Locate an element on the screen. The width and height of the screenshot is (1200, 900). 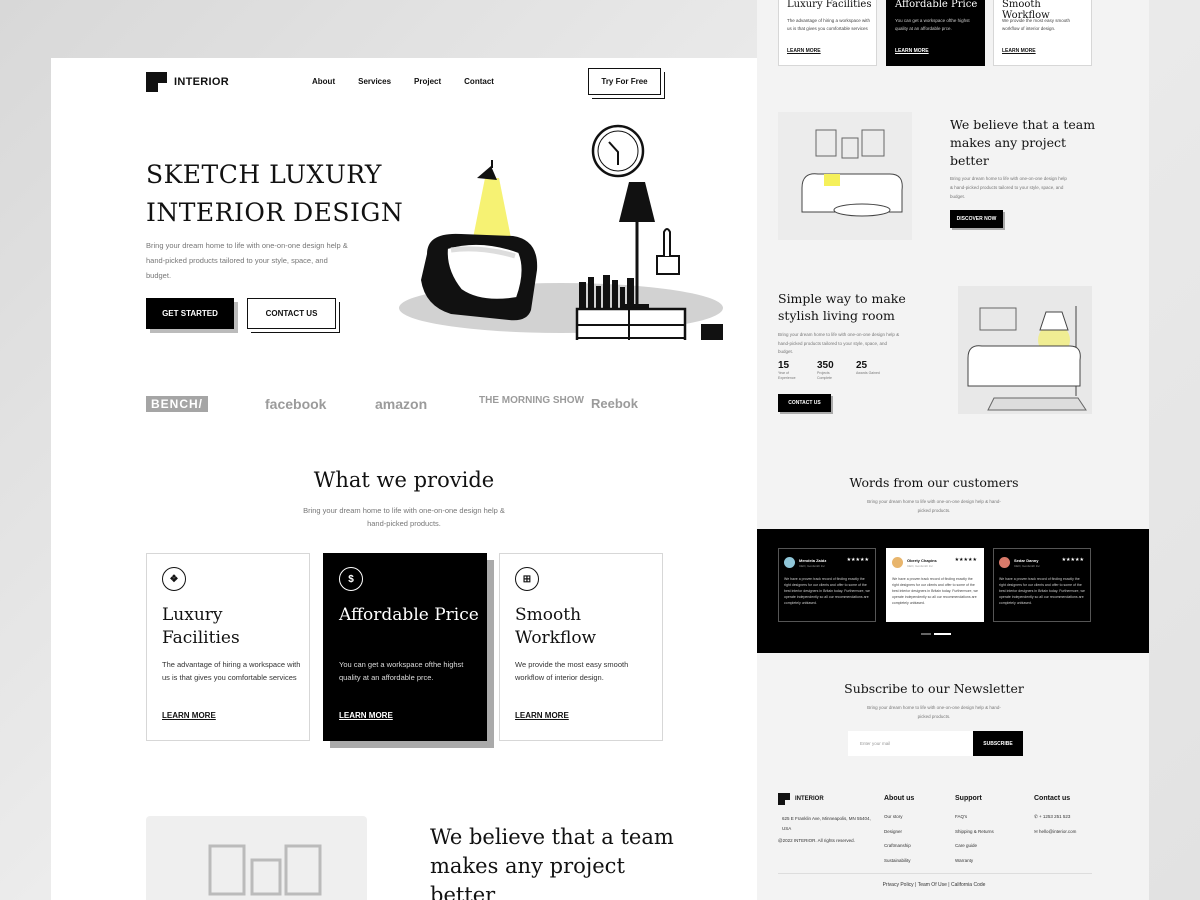
footer-link: Shipping & Returns is located at coordinates (974, 832).